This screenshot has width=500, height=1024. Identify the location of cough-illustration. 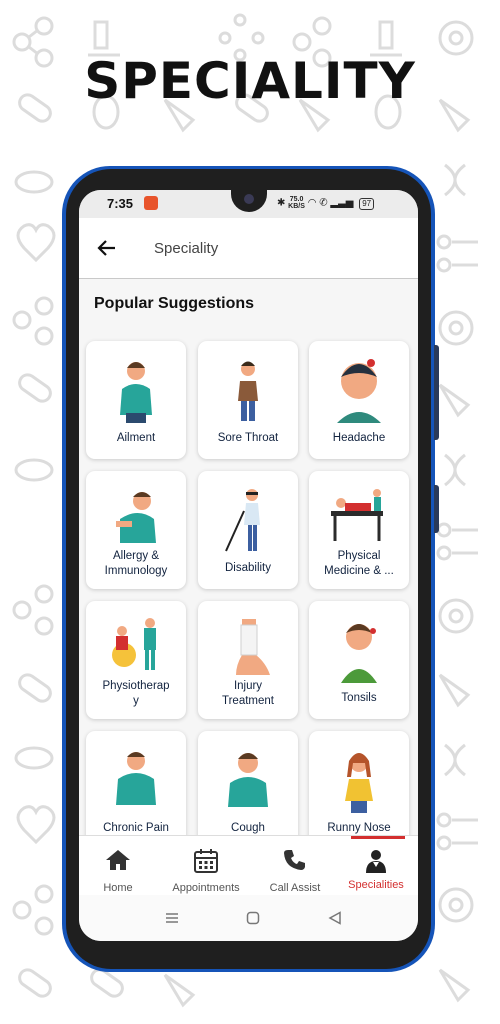
(248, 780).